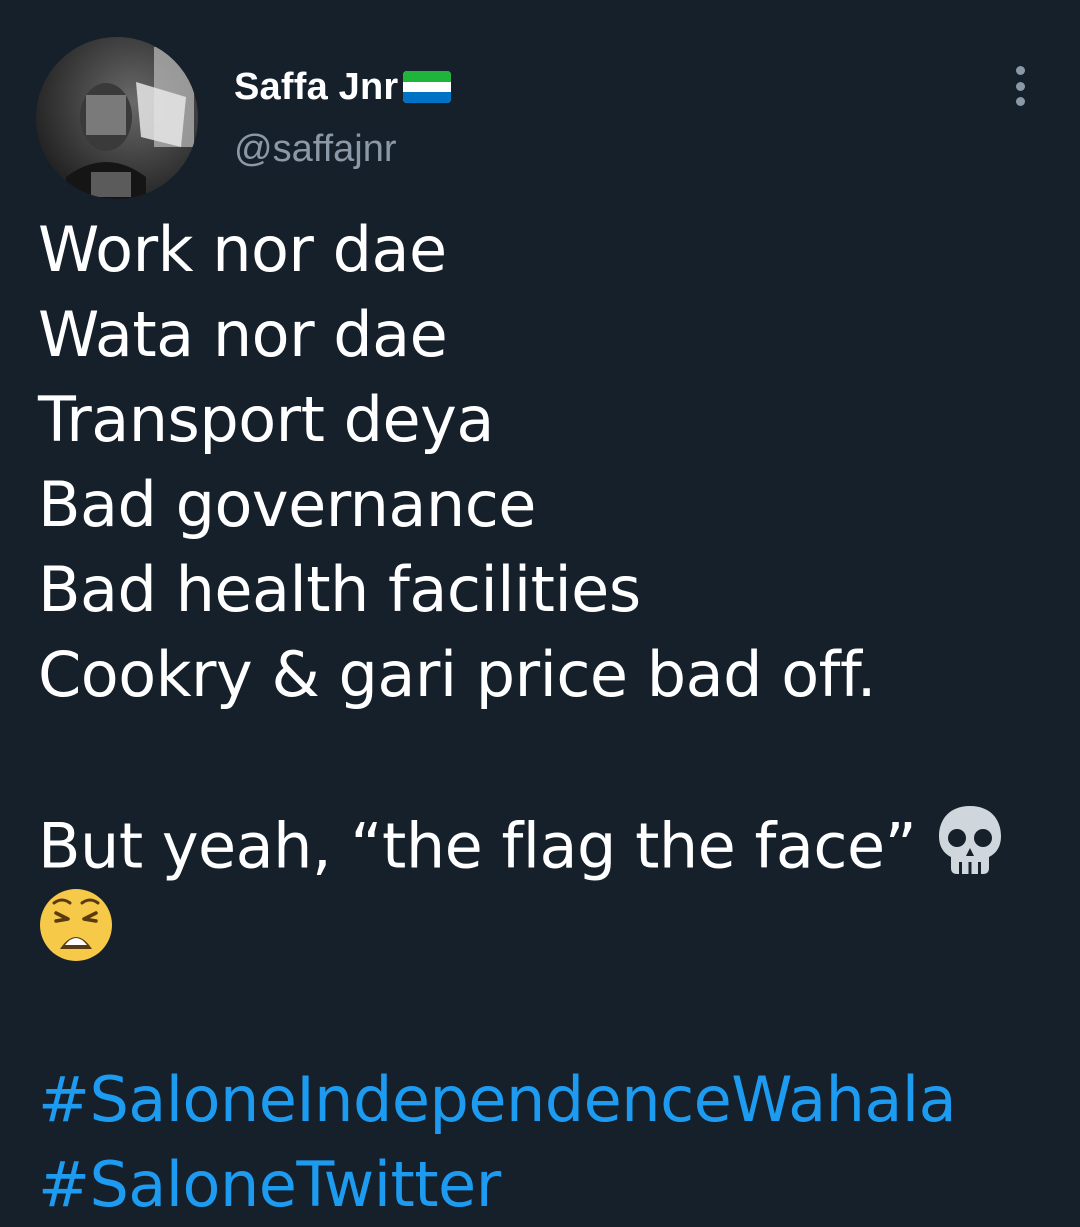  I want to click on sierra-leone-flag-icon, so click(427, 87).